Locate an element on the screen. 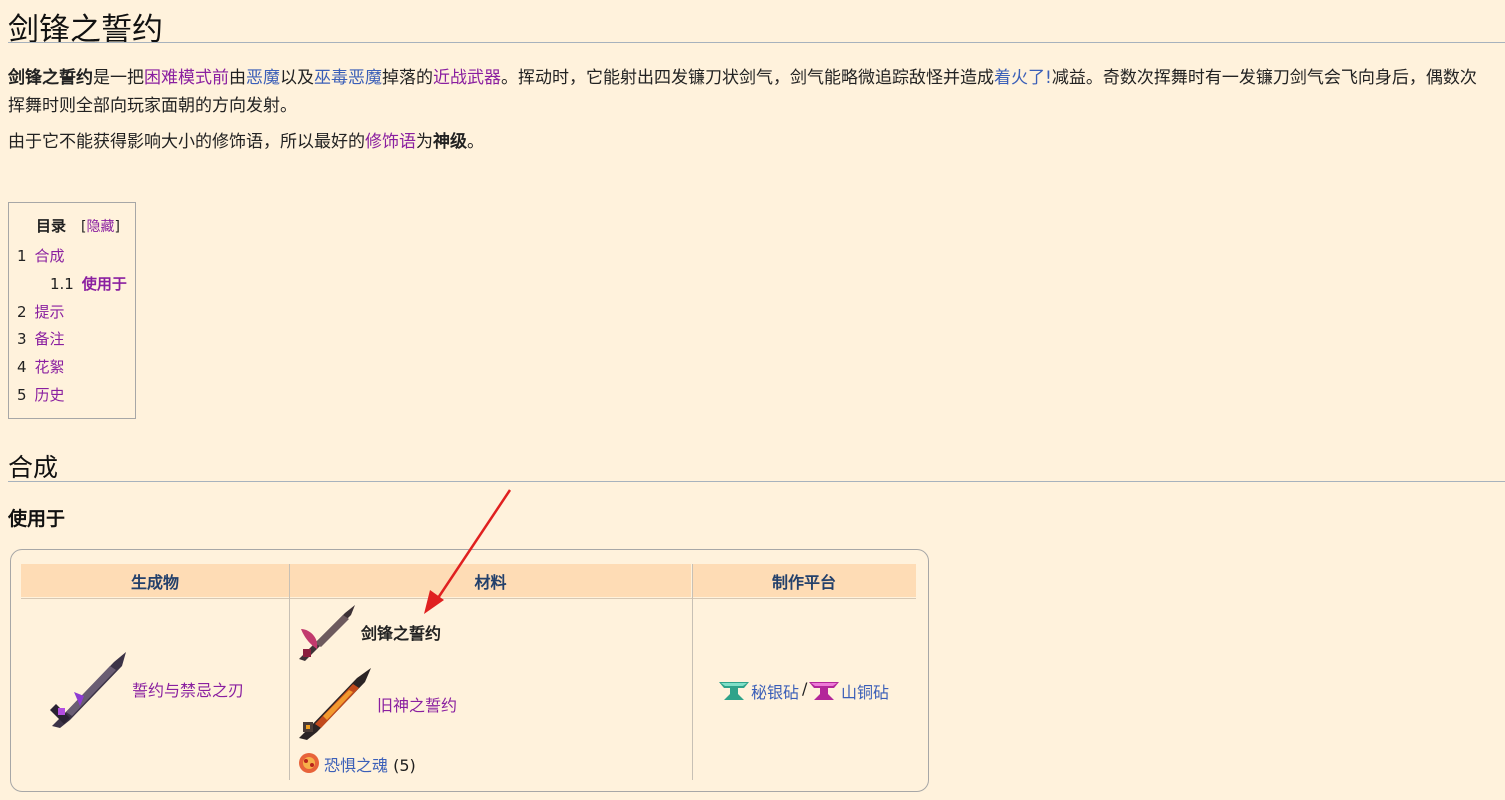 The height and width of the screenshot is (800, 1505). toc-item-crafting: 1 合成 is located at coordinates (41, 255).